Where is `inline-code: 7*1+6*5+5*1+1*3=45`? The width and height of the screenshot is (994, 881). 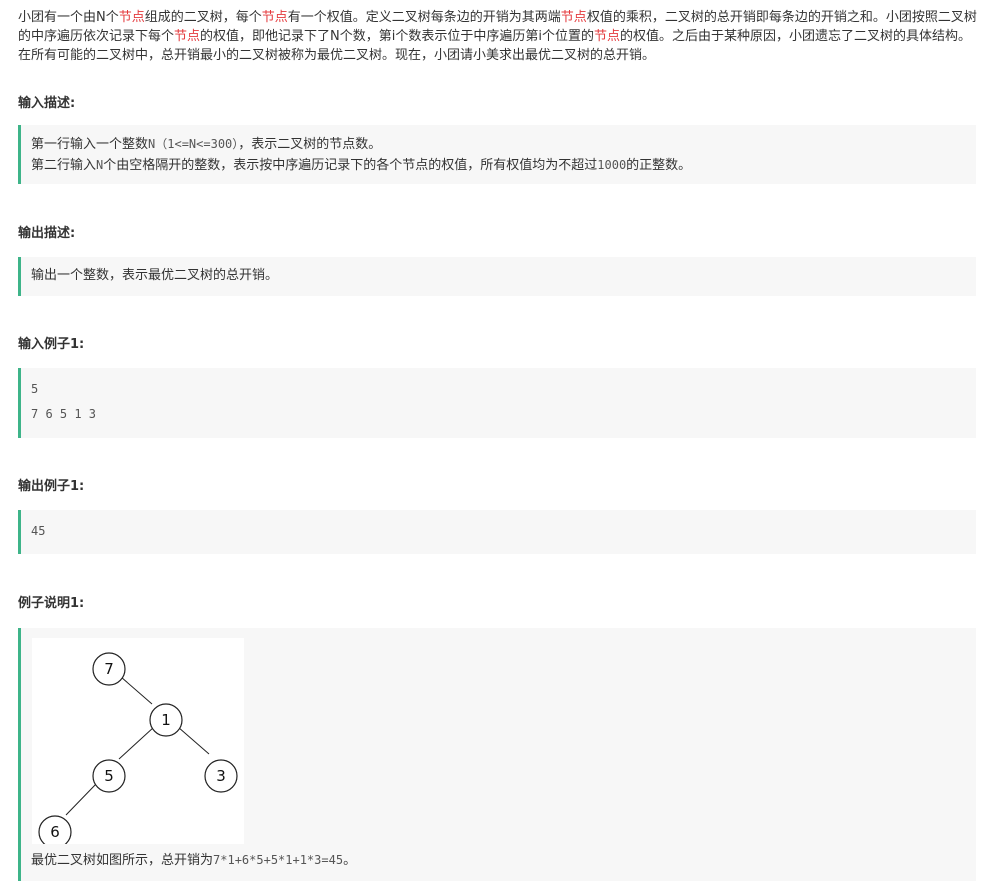
inline-code: 7*1+6*5+5*1+1*3=45 is located at coordinates (278, 860).